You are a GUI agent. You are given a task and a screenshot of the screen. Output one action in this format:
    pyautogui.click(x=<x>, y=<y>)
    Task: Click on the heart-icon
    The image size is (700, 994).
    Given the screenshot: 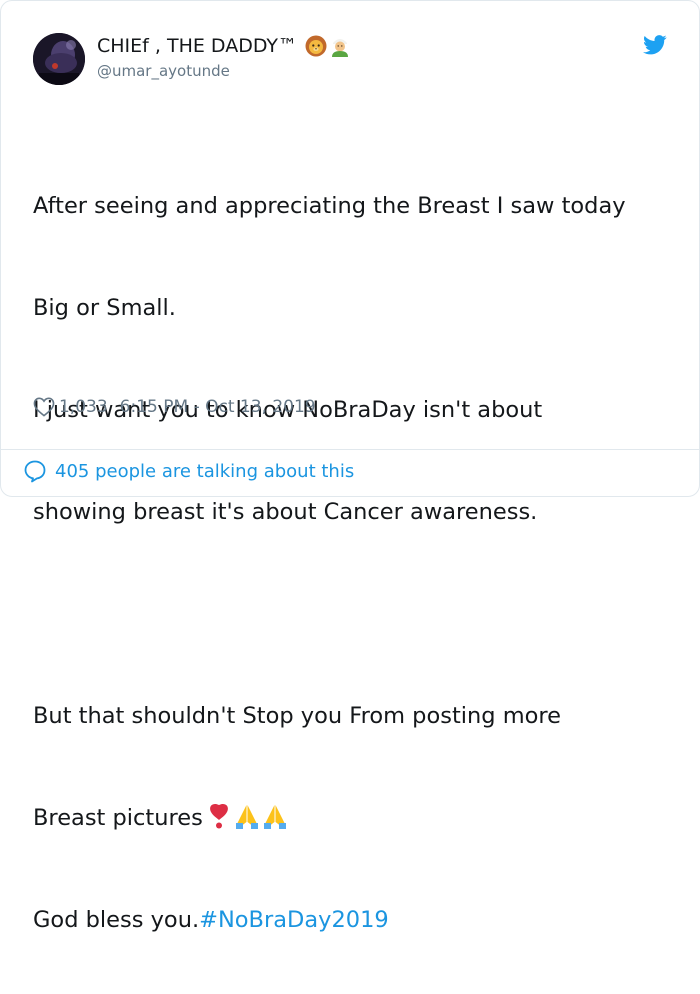 What is the action you would take?
    pyautogui.click(x=44, y=407)
    